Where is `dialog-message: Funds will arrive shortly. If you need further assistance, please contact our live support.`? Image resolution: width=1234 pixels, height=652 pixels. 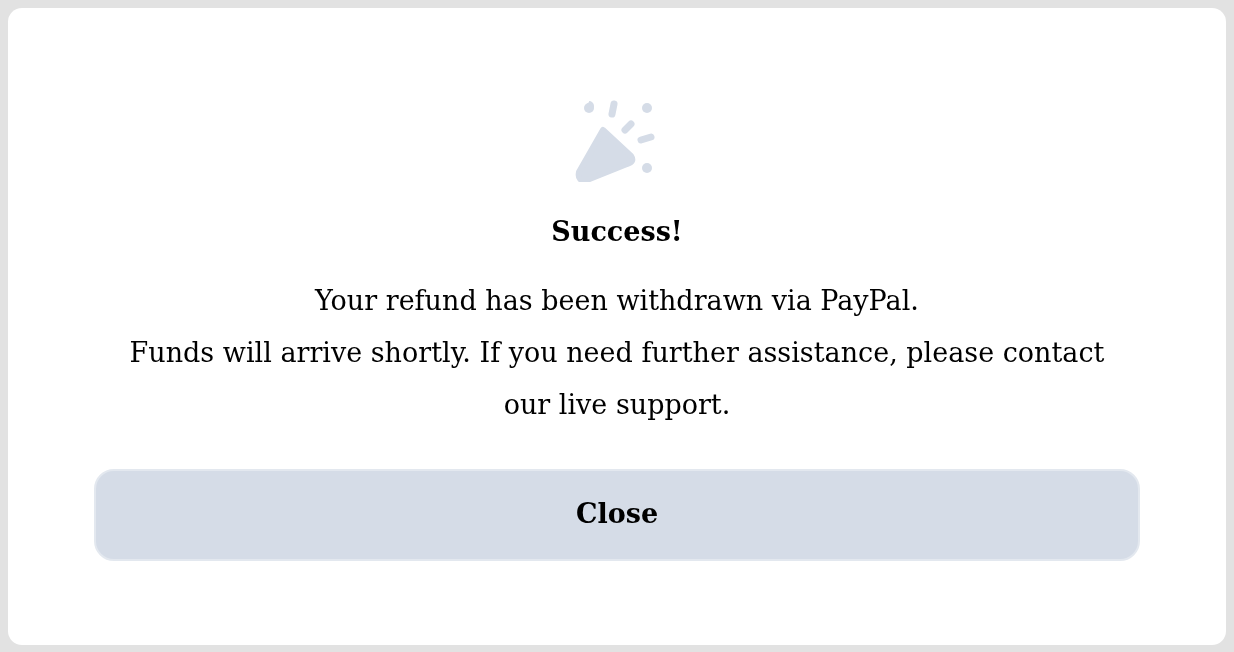
dialog-message: Funds will arrive shortly. If you need further assistance, please contact our live support. is located at coordinates (617, 378).